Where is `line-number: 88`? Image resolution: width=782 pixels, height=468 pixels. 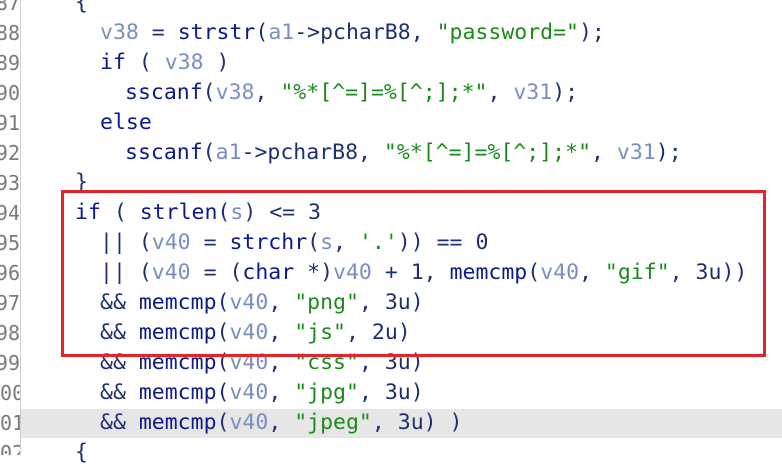 line-number: 88 is located at coordinates (10, 33).